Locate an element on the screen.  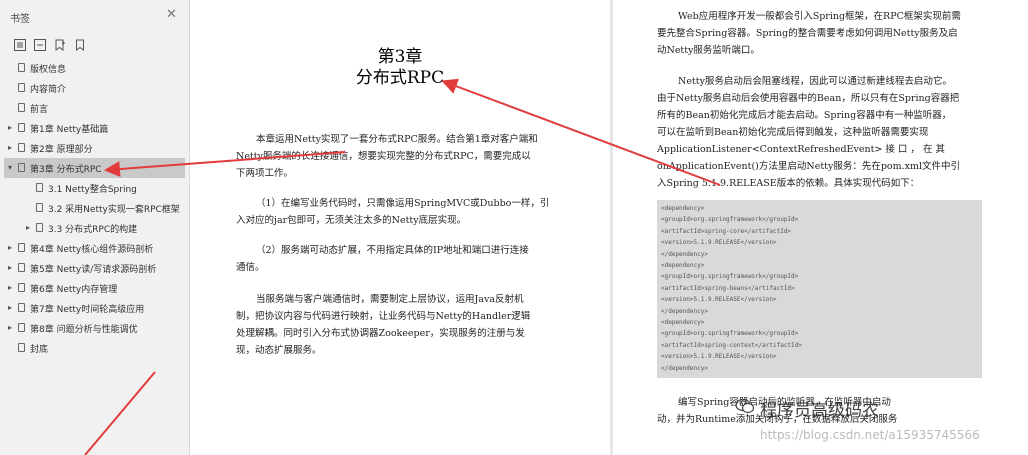
toc-item: ▸ 第5章 Netty读/写请求源码剖析 is located at coordinates (94, 268).